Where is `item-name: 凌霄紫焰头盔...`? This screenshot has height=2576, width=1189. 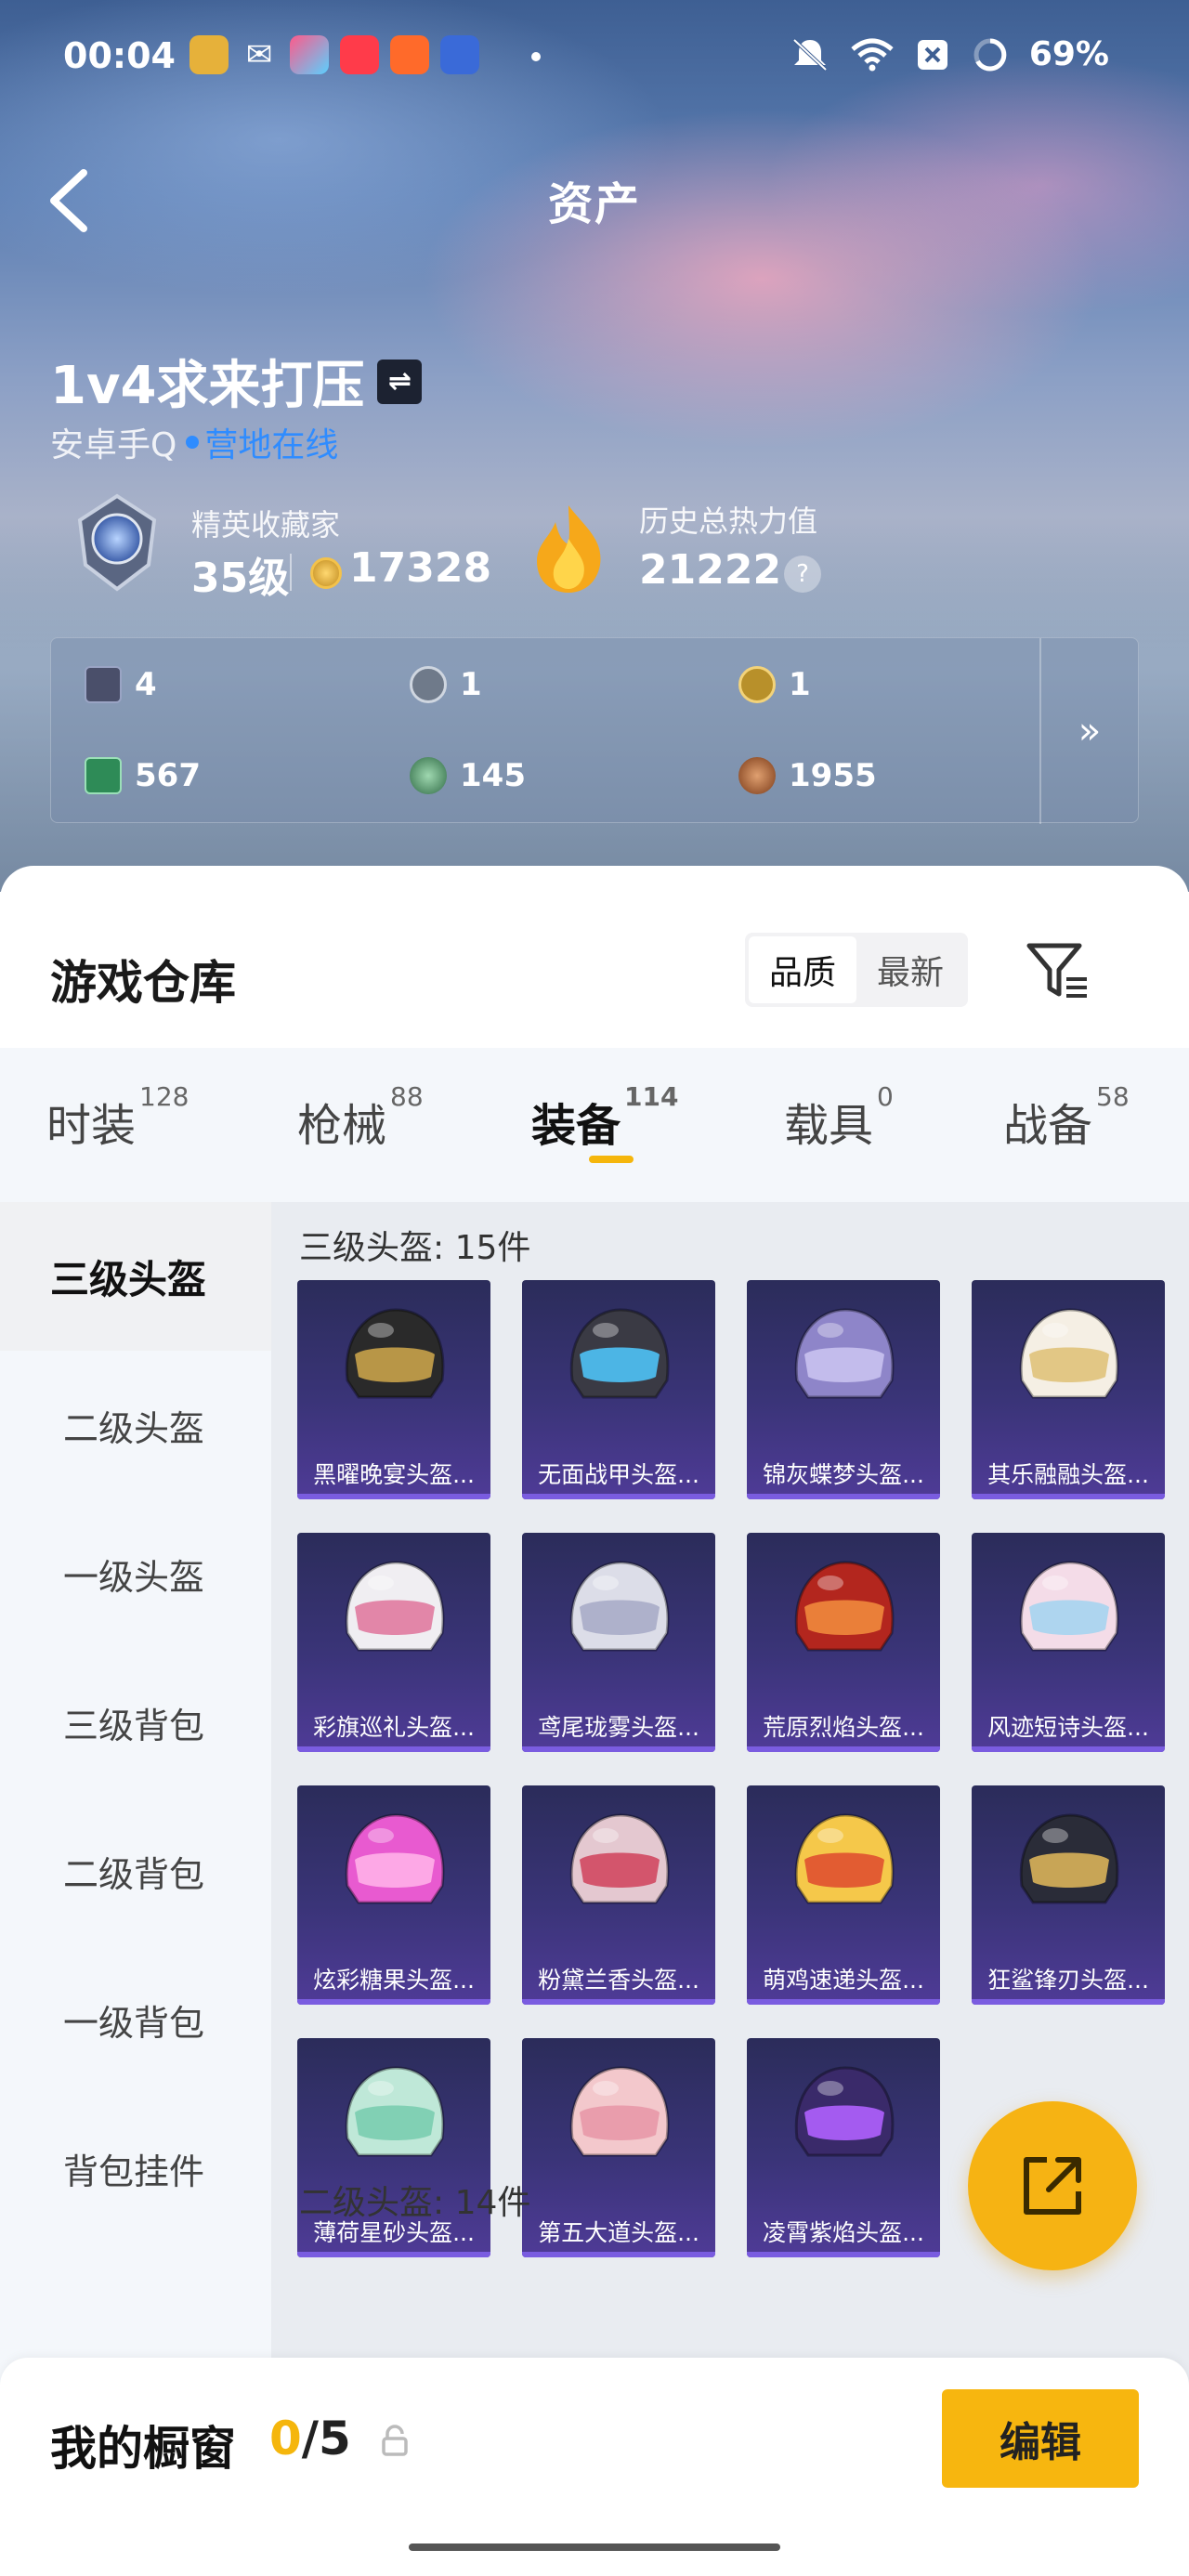 item-name: 凌霄紫焰头盔... is located at coordinates (844, 2232).